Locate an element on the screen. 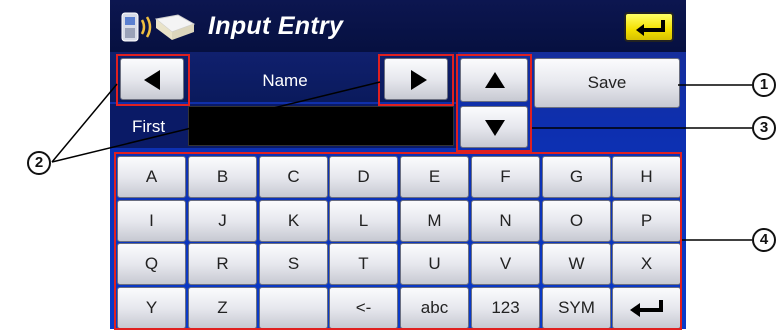 This screenshot has width=778, height=330. enter-arrow-icon is located at coordinates (650, 28).